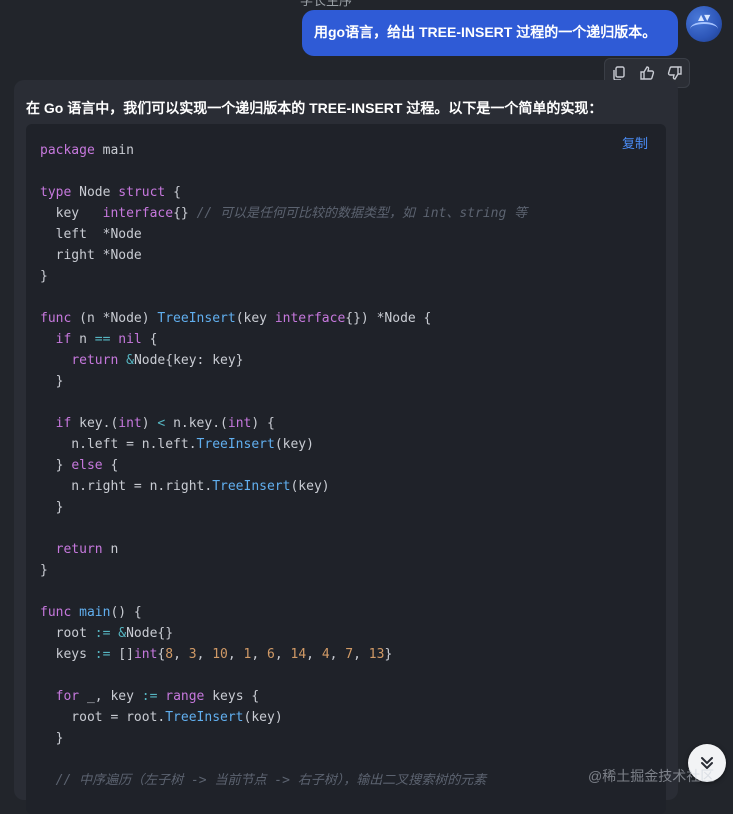 This screenshot has height=814, width=733. Describe the element at coordinates (165, 423) in the screenshot. I see `code-line: if key.(int) < n.key.(int) {` at that location.